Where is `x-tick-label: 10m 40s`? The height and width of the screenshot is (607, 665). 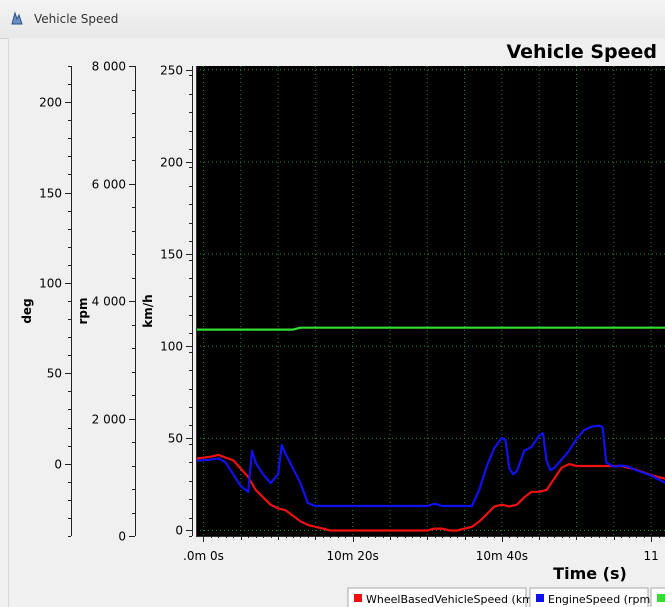
x-tick-label: 10m 40s is located at coordinates (502, 556).